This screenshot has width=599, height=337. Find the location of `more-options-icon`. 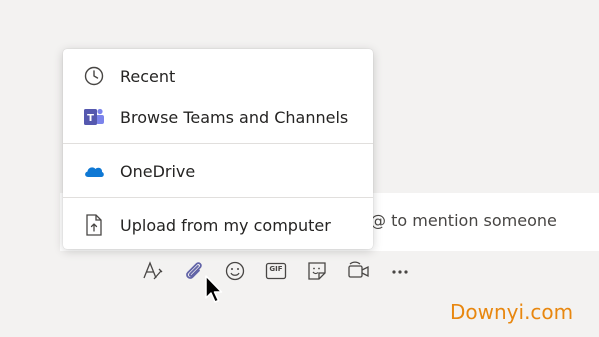

more-options-icon is located at coordinates (400, 271).